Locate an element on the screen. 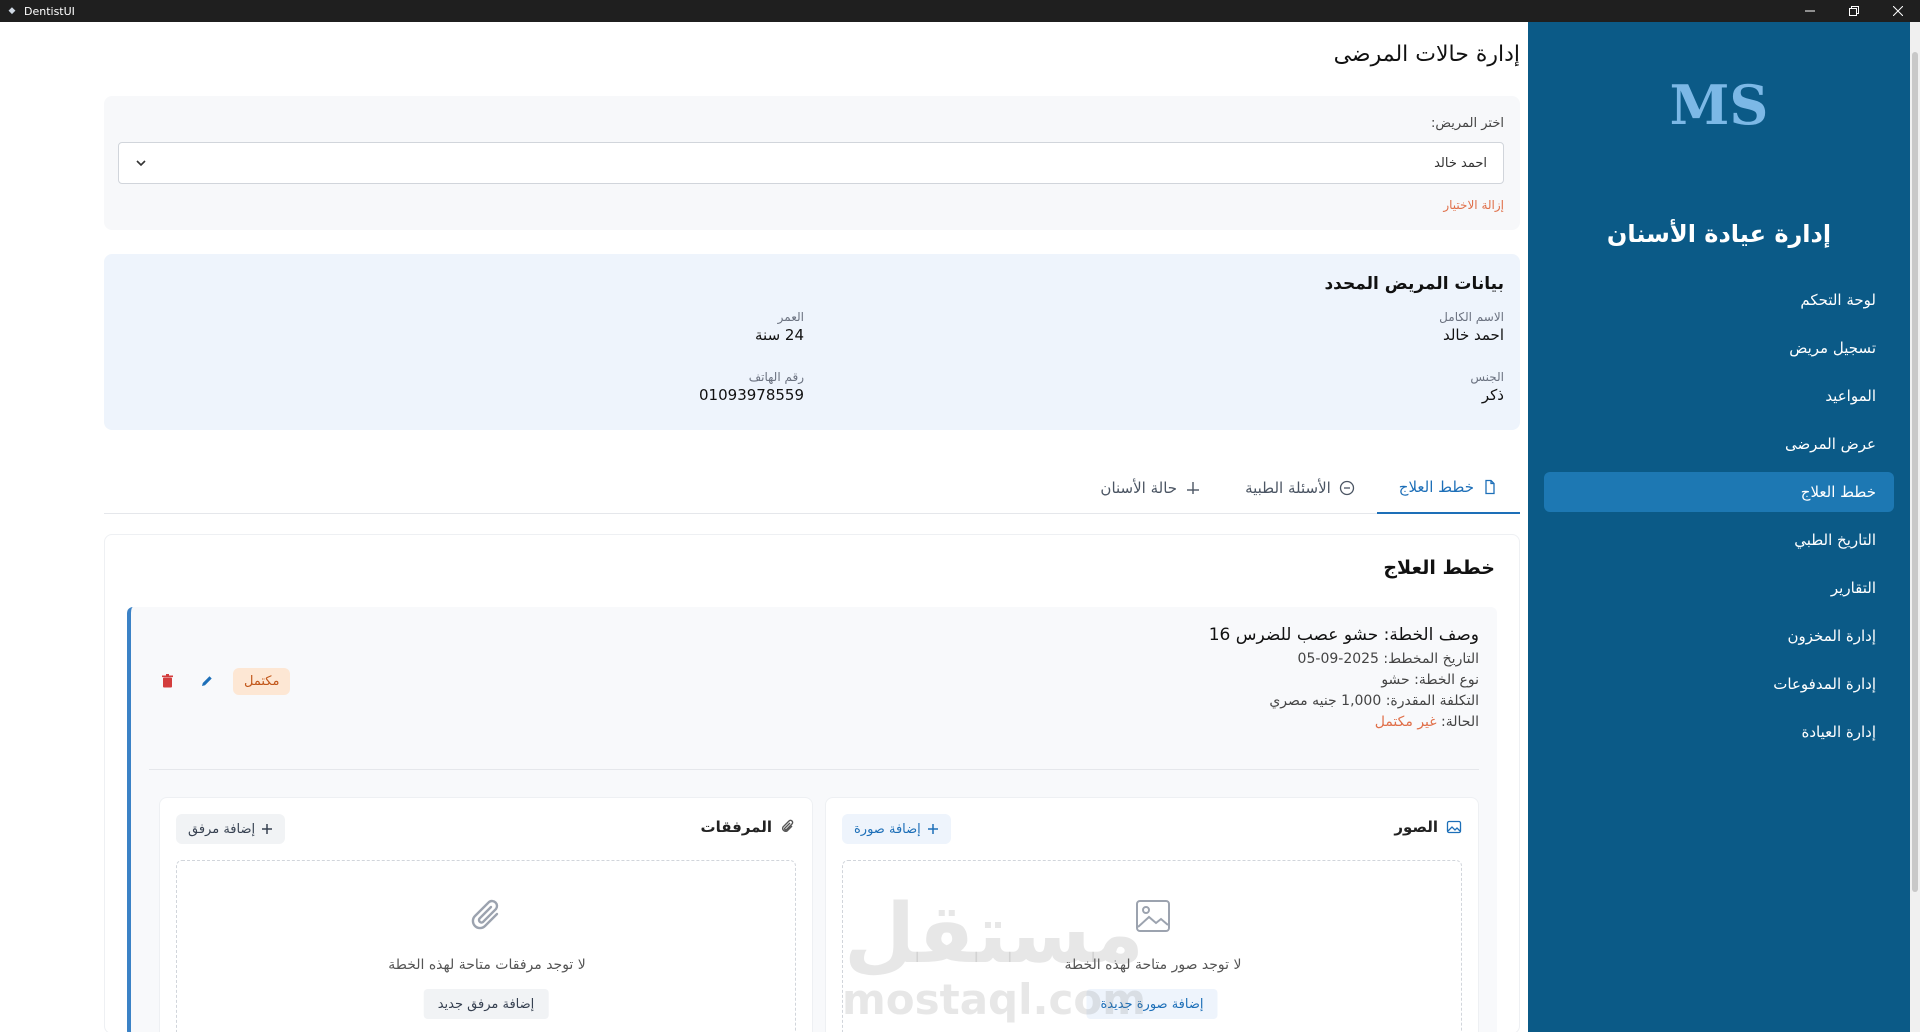  sidebar-item-label: إدارة المخزون is located at coordinates (1831, 636).